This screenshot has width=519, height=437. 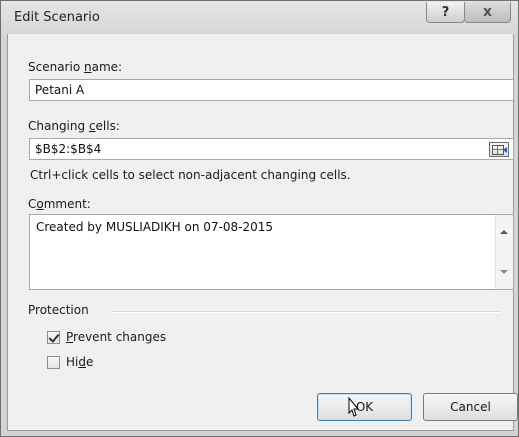 I want to click on protection-group-label: Protection, so click(x=58, y=310).